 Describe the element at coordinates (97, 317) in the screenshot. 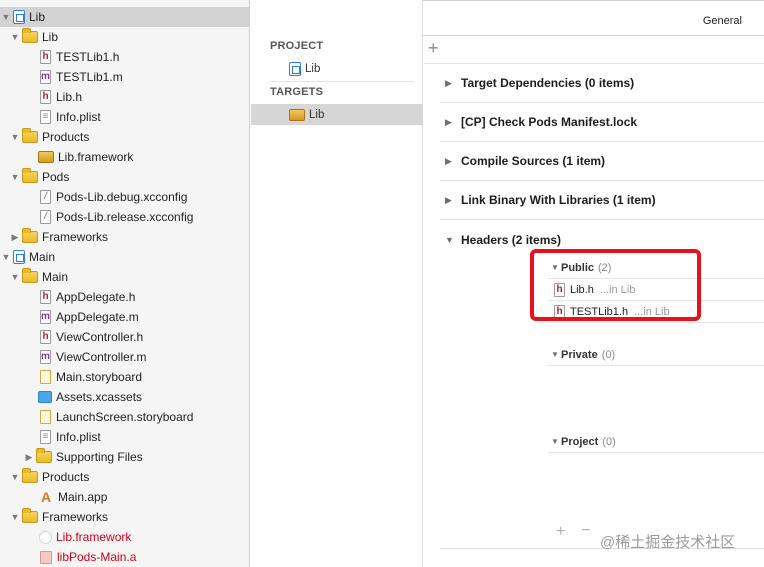

I see `nav-row-label: AppDelegate.m` at that location.